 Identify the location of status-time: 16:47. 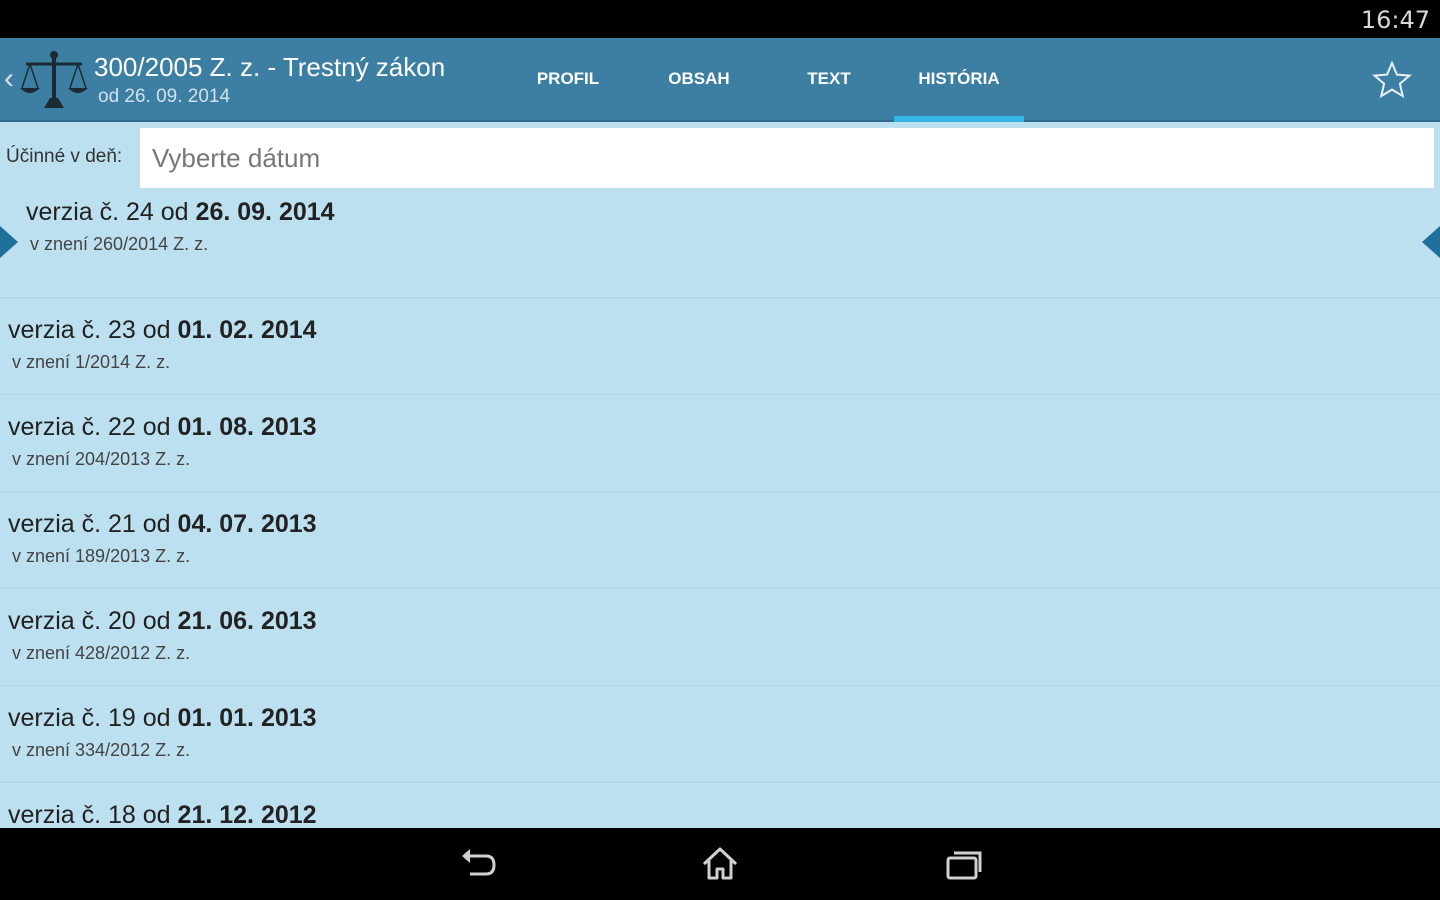
(1395, 20).